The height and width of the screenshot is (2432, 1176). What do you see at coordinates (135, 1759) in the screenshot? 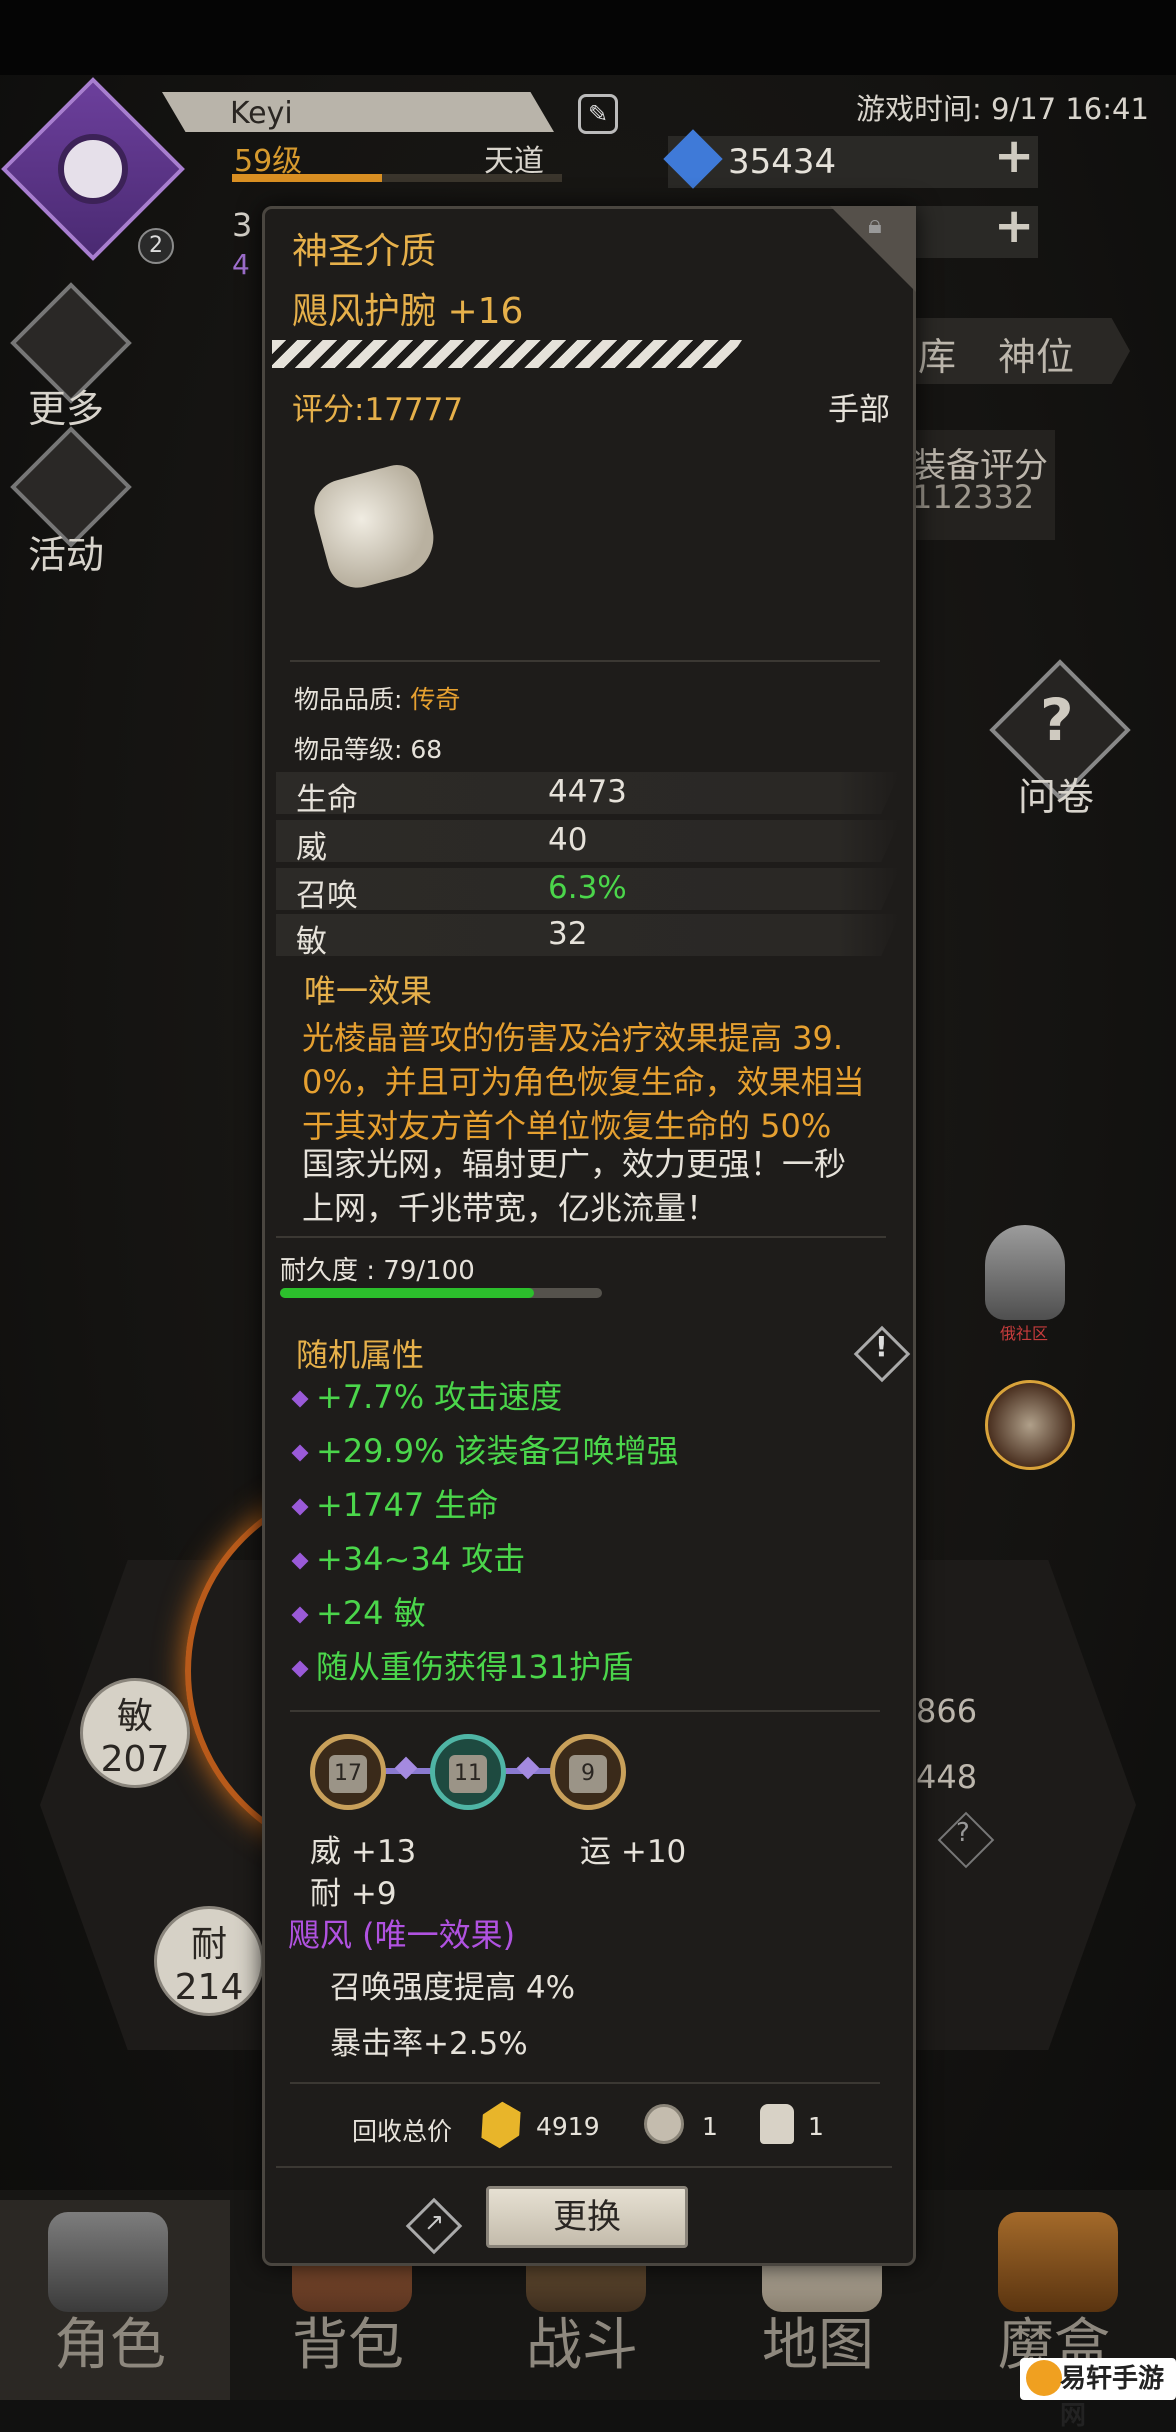
I see `stat-circle-value: 207` at bounding box center [135, 1759].